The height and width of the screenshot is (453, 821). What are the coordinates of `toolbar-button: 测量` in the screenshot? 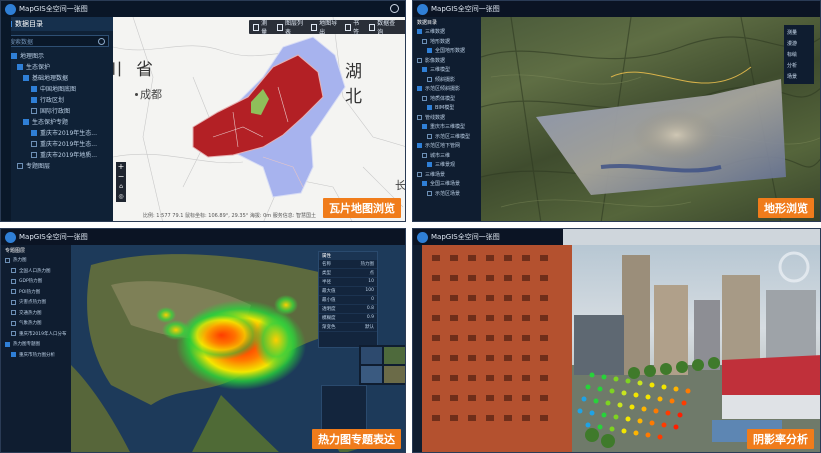 It's located at (262, 27).